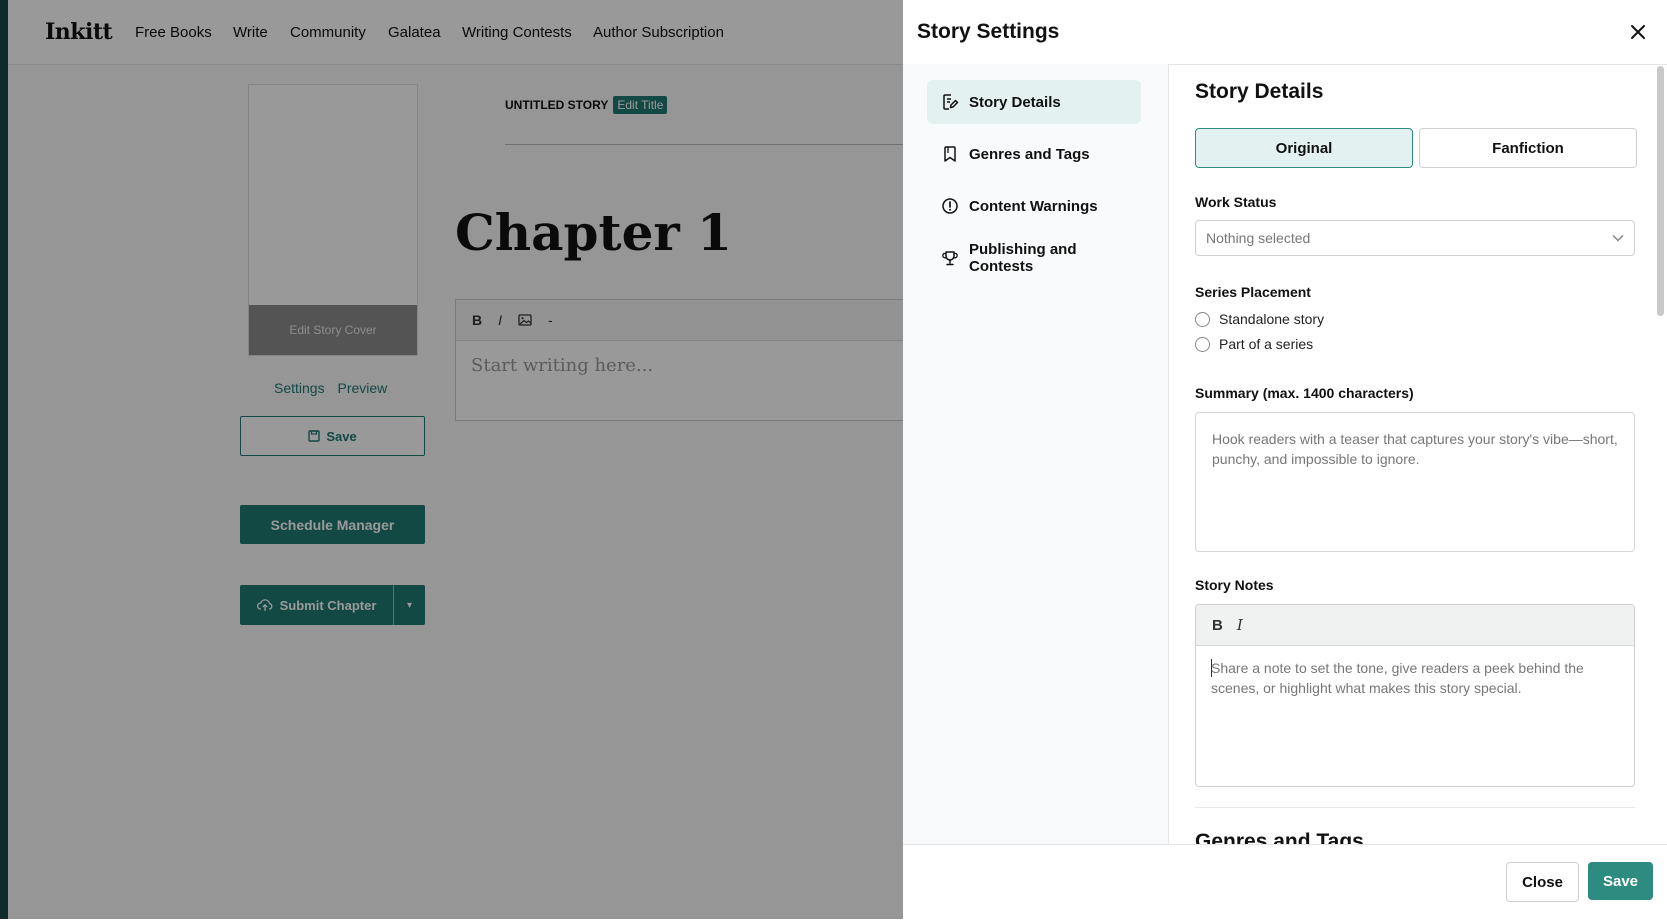 This screenshot has height=920, width=1667. What do you see at coordinates (1258, 238) in the screenshot?
I see `work-status-value: Nothing selected` at bounding box center [1258, 238].